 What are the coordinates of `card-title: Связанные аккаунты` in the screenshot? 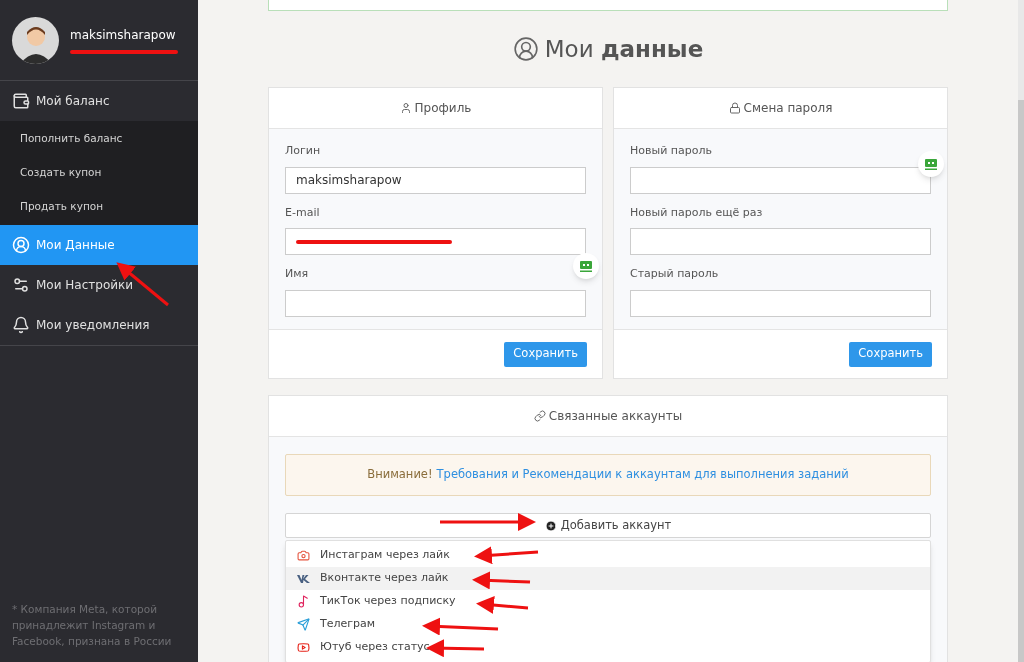 It's located at (615, 416).